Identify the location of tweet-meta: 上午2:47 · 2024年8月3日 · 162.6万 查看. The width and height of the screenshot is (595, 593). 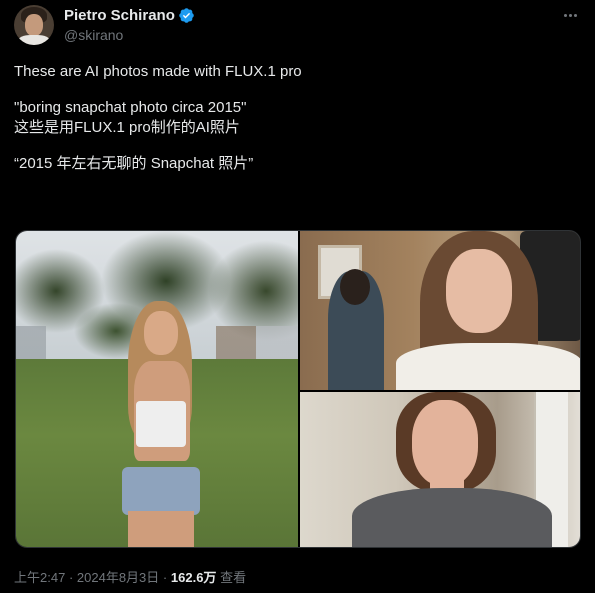
(130, 576).